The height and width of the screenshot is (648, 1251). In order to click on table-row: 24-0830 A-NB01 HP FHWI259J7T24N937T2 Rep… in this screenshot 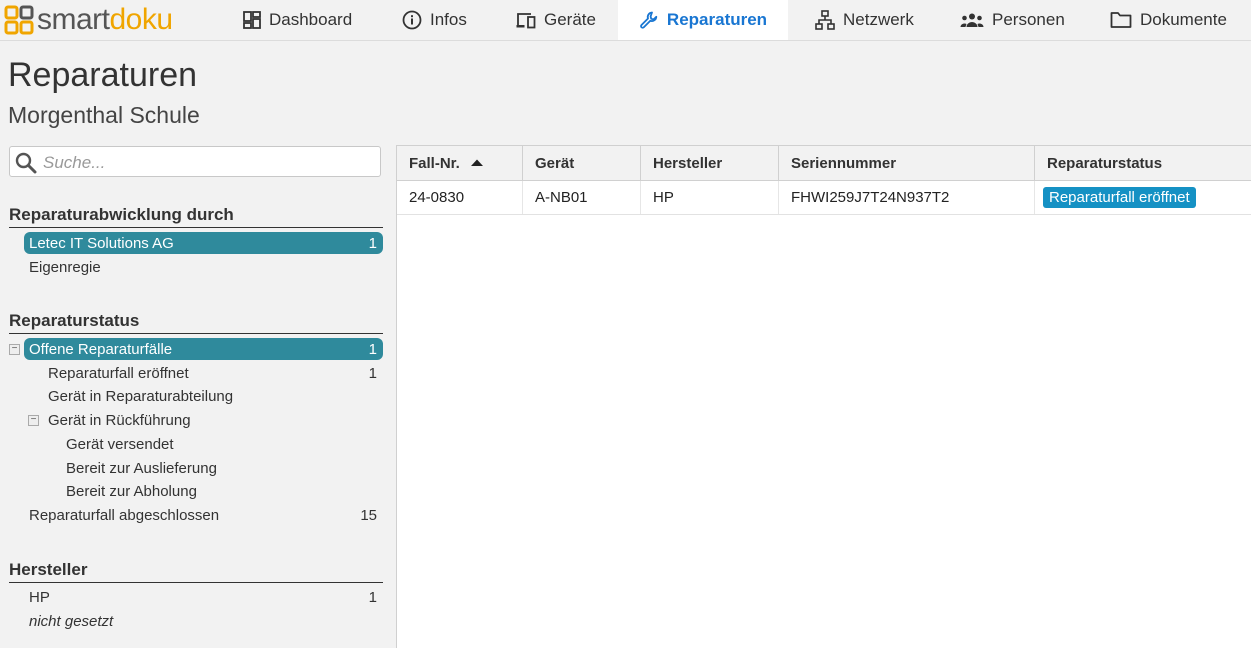, I will do `click(824, 198)`.